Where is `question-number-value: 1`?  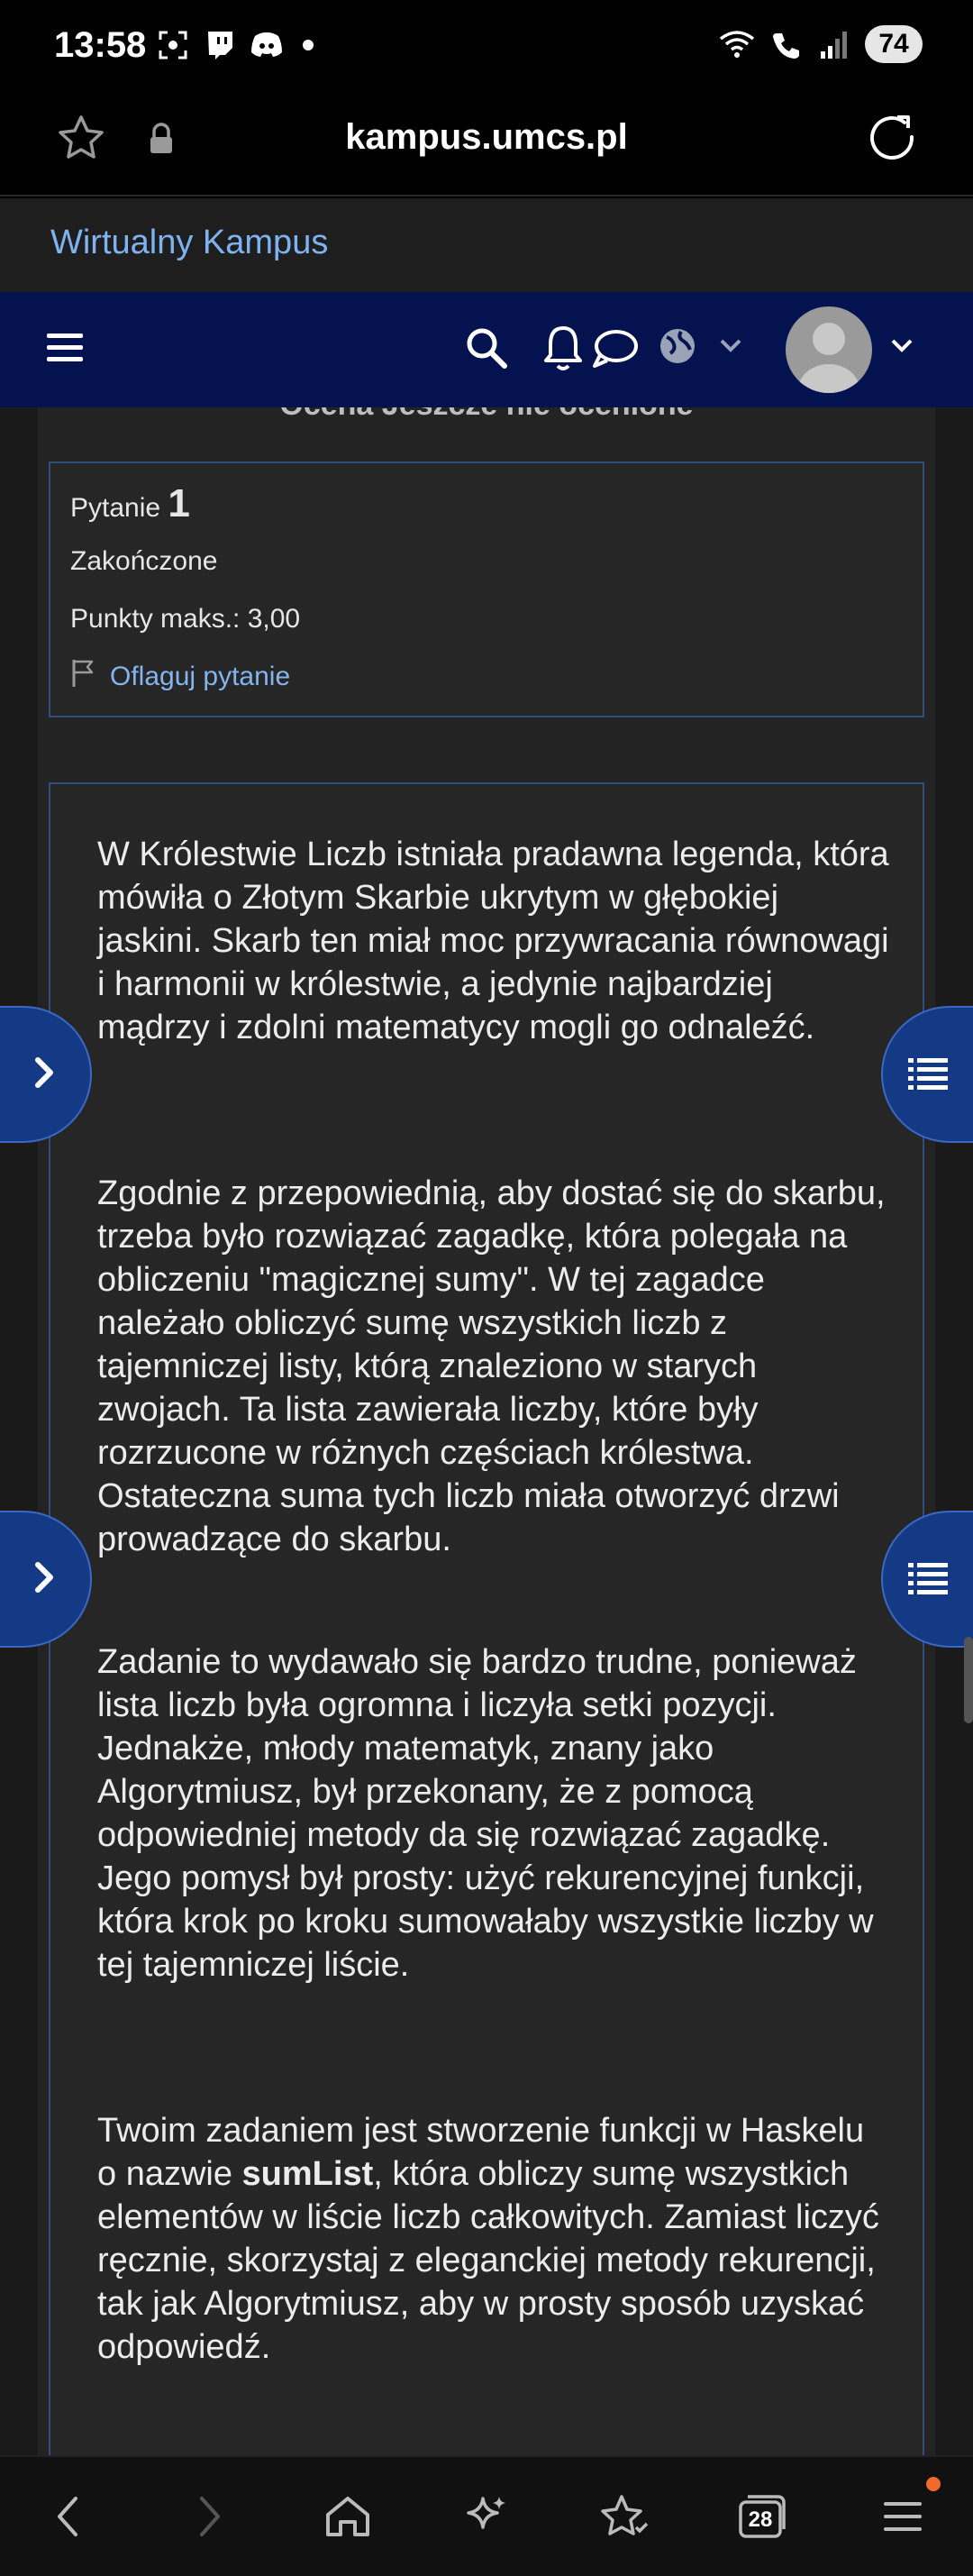 question-number-value: 1 is located at coordinates (179, 503).